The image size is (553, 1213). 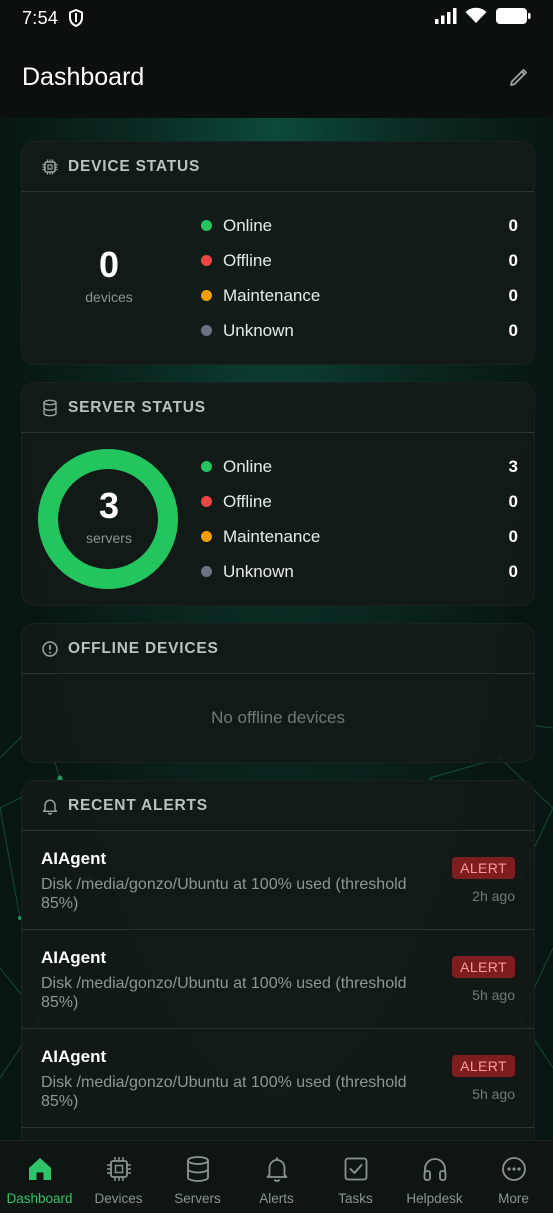 I want to click on tab-label: Dashboard, so click(x=39, y=1198).